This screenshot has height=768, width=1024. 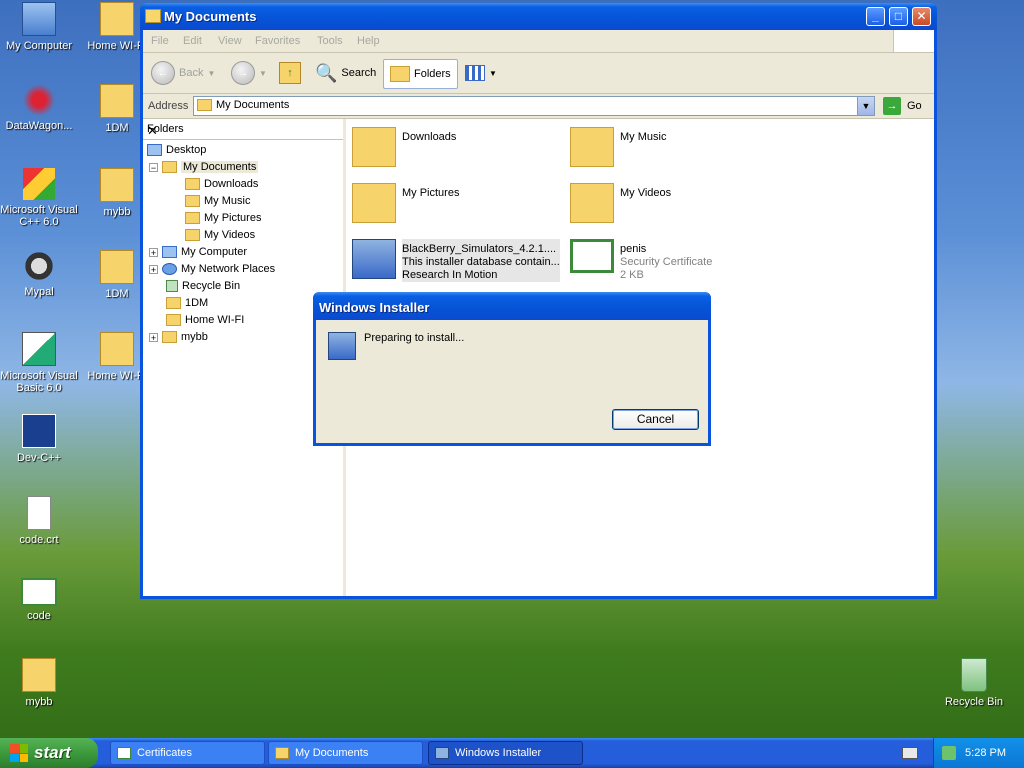 I want to click on menu-edit: Edit, so click(x=192, y=41).